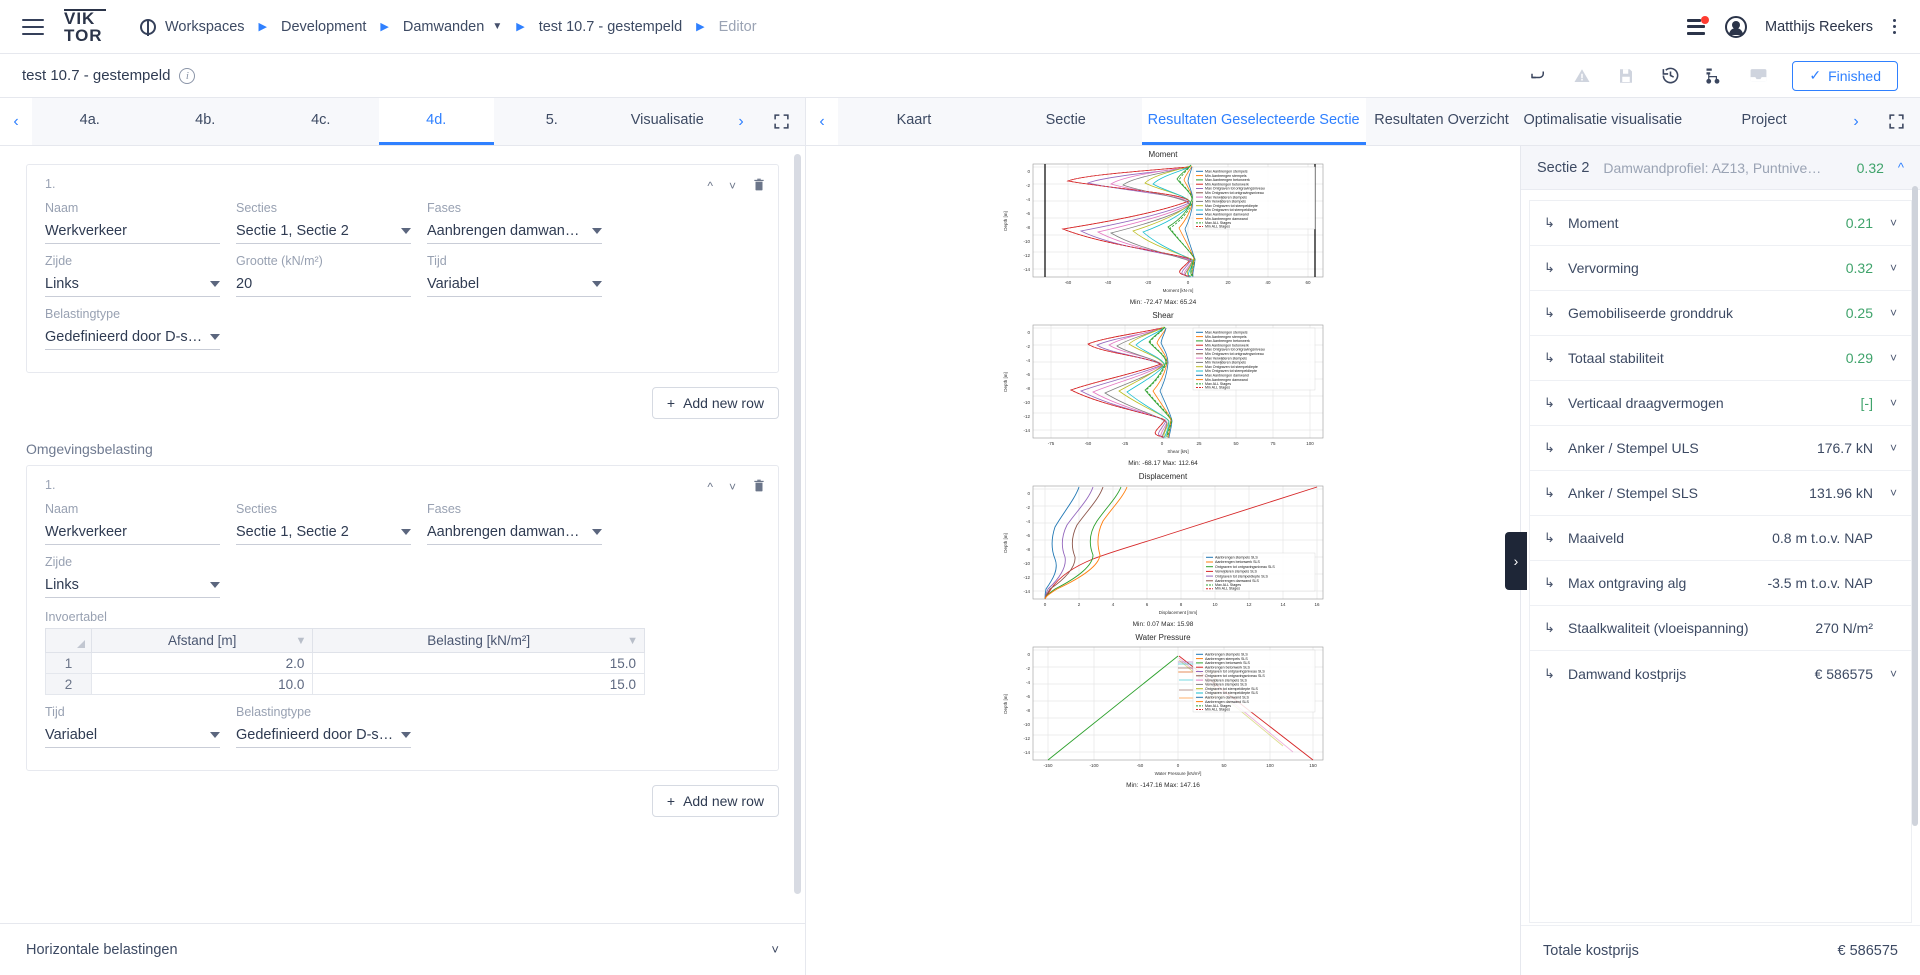  What do you see at coordinates (478, 640) in the screenshot?
I see `column-header-belasting: Belasting [kN/m²] ▼` at bounding box center [478, 640].